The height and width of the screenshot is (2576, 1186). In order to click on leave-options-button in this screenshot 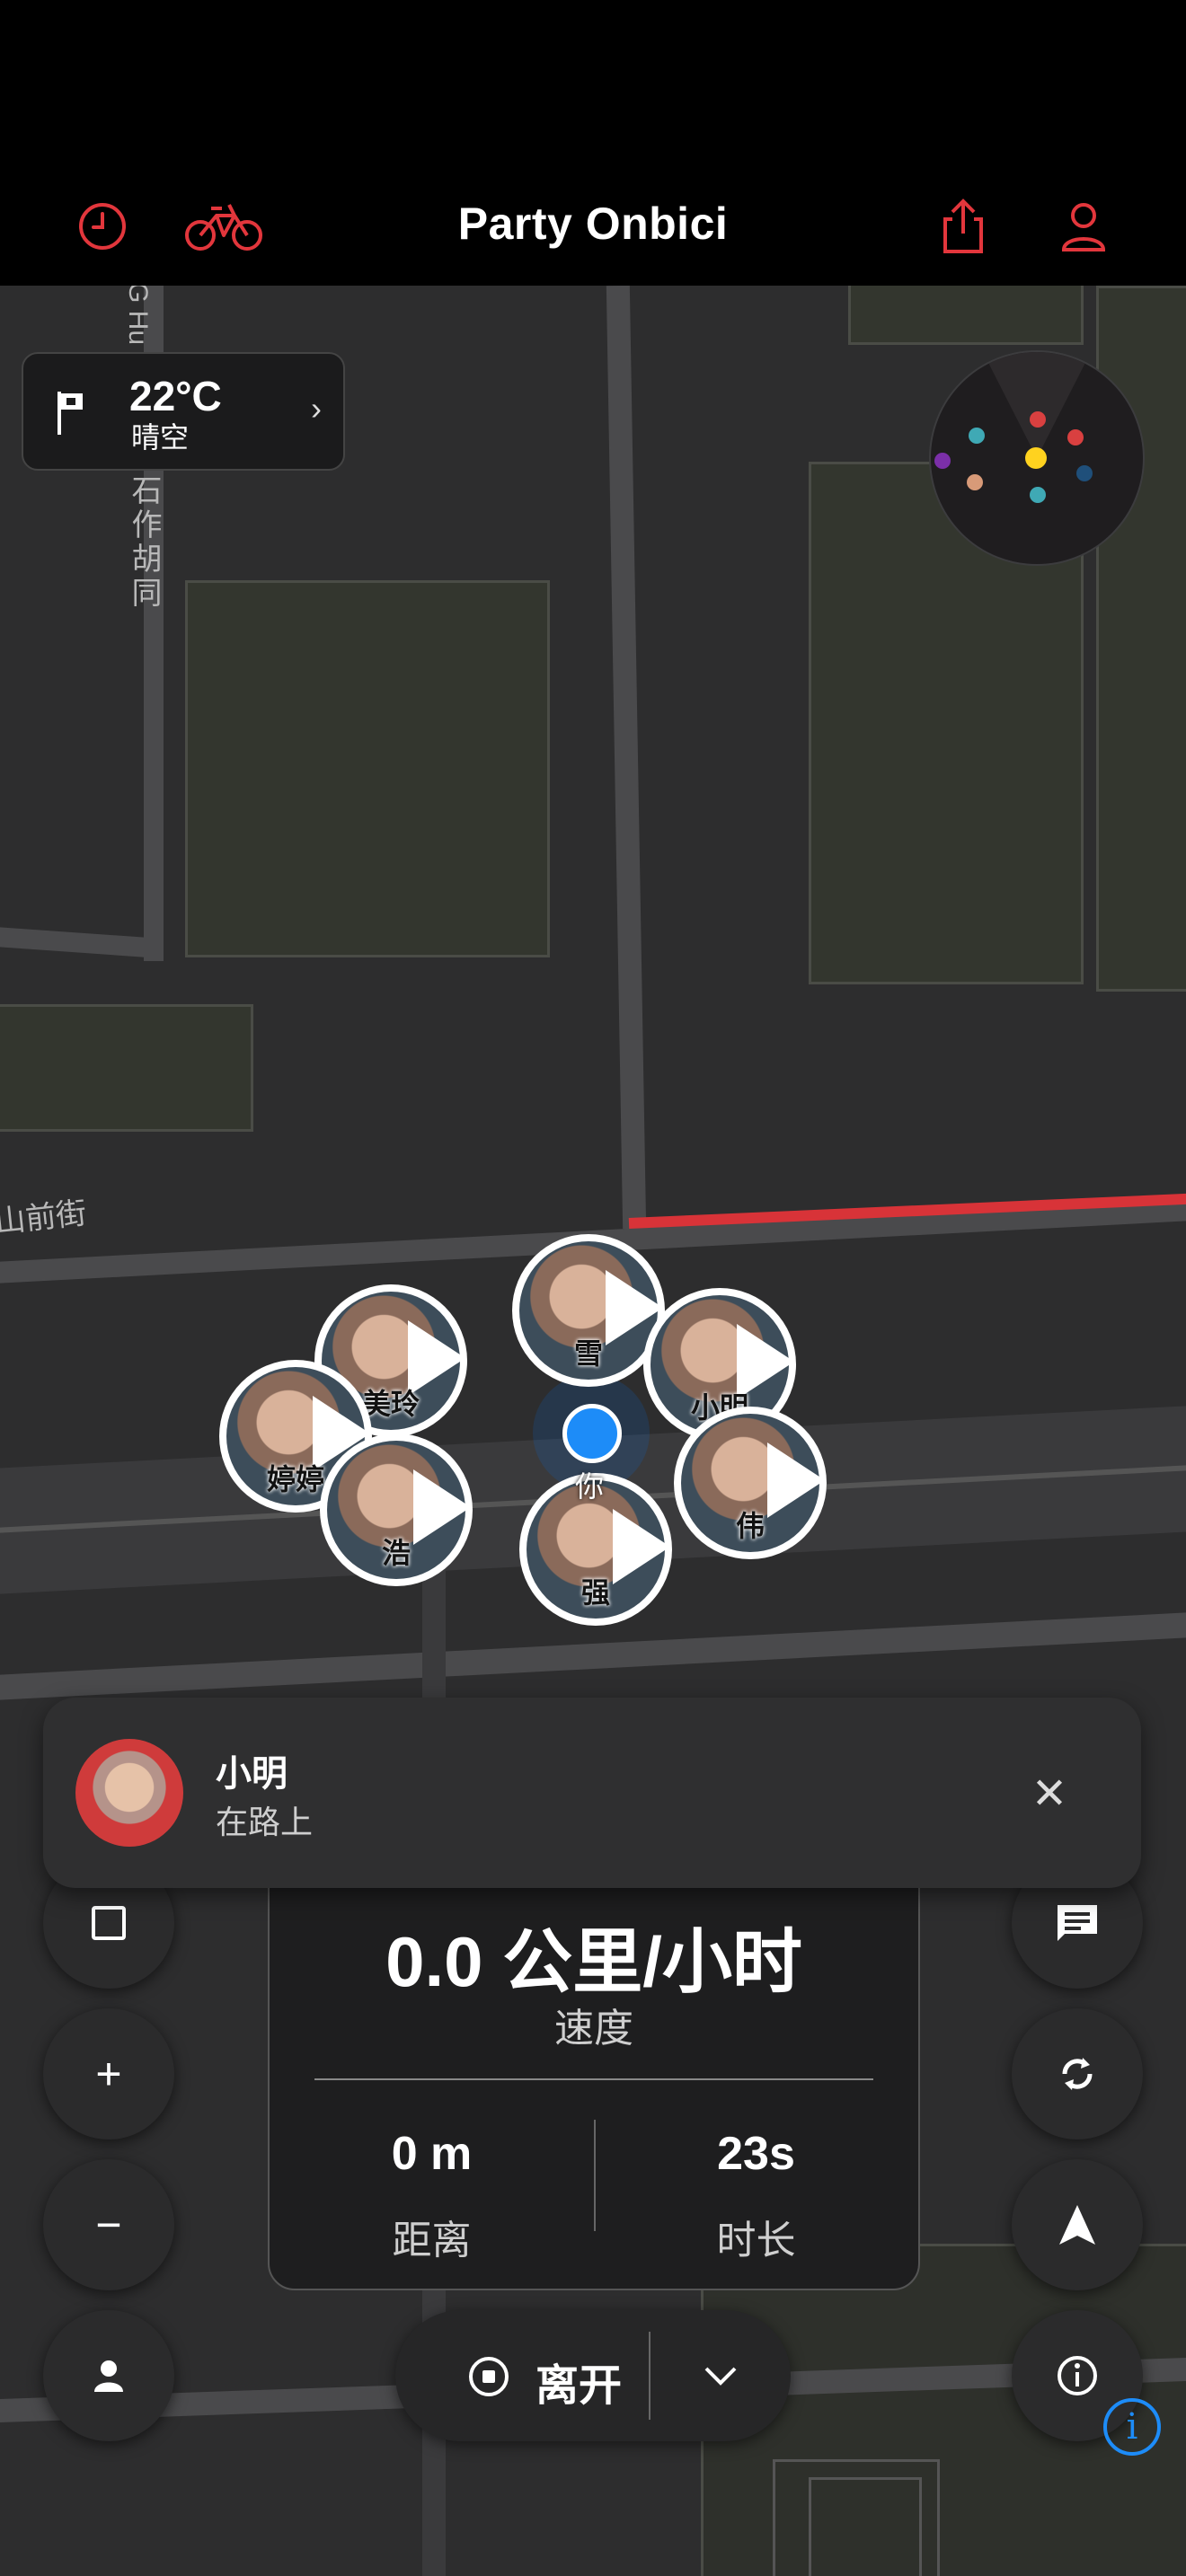, I will do `click(721, 2375)`.